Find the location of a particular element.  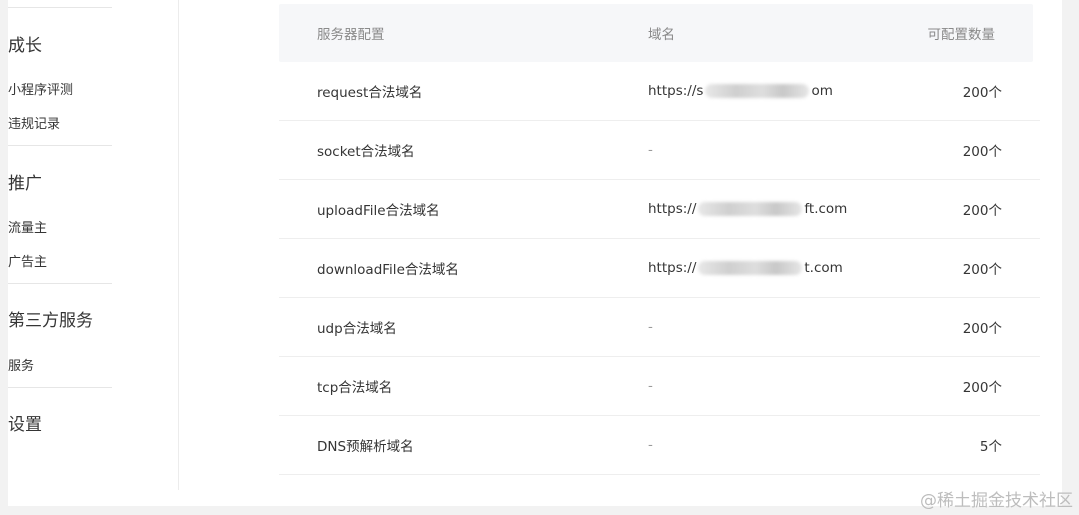

cell-domain: https://t.com is located at coordinates (745, 267).